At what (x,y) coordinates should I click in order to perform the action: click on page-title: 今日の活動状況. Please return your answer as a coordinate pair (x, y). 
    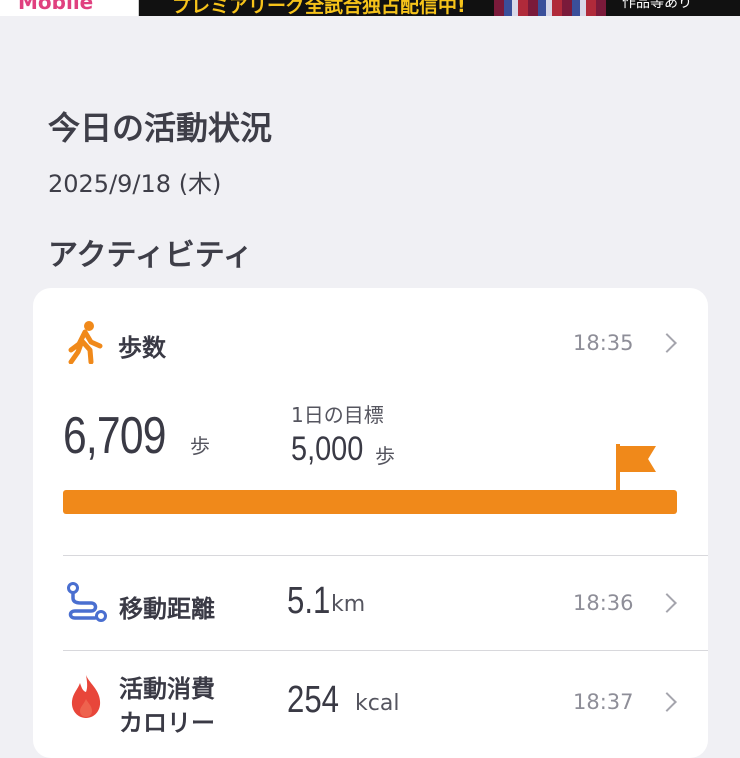
    Looking at the image, I should click on (160, 128).